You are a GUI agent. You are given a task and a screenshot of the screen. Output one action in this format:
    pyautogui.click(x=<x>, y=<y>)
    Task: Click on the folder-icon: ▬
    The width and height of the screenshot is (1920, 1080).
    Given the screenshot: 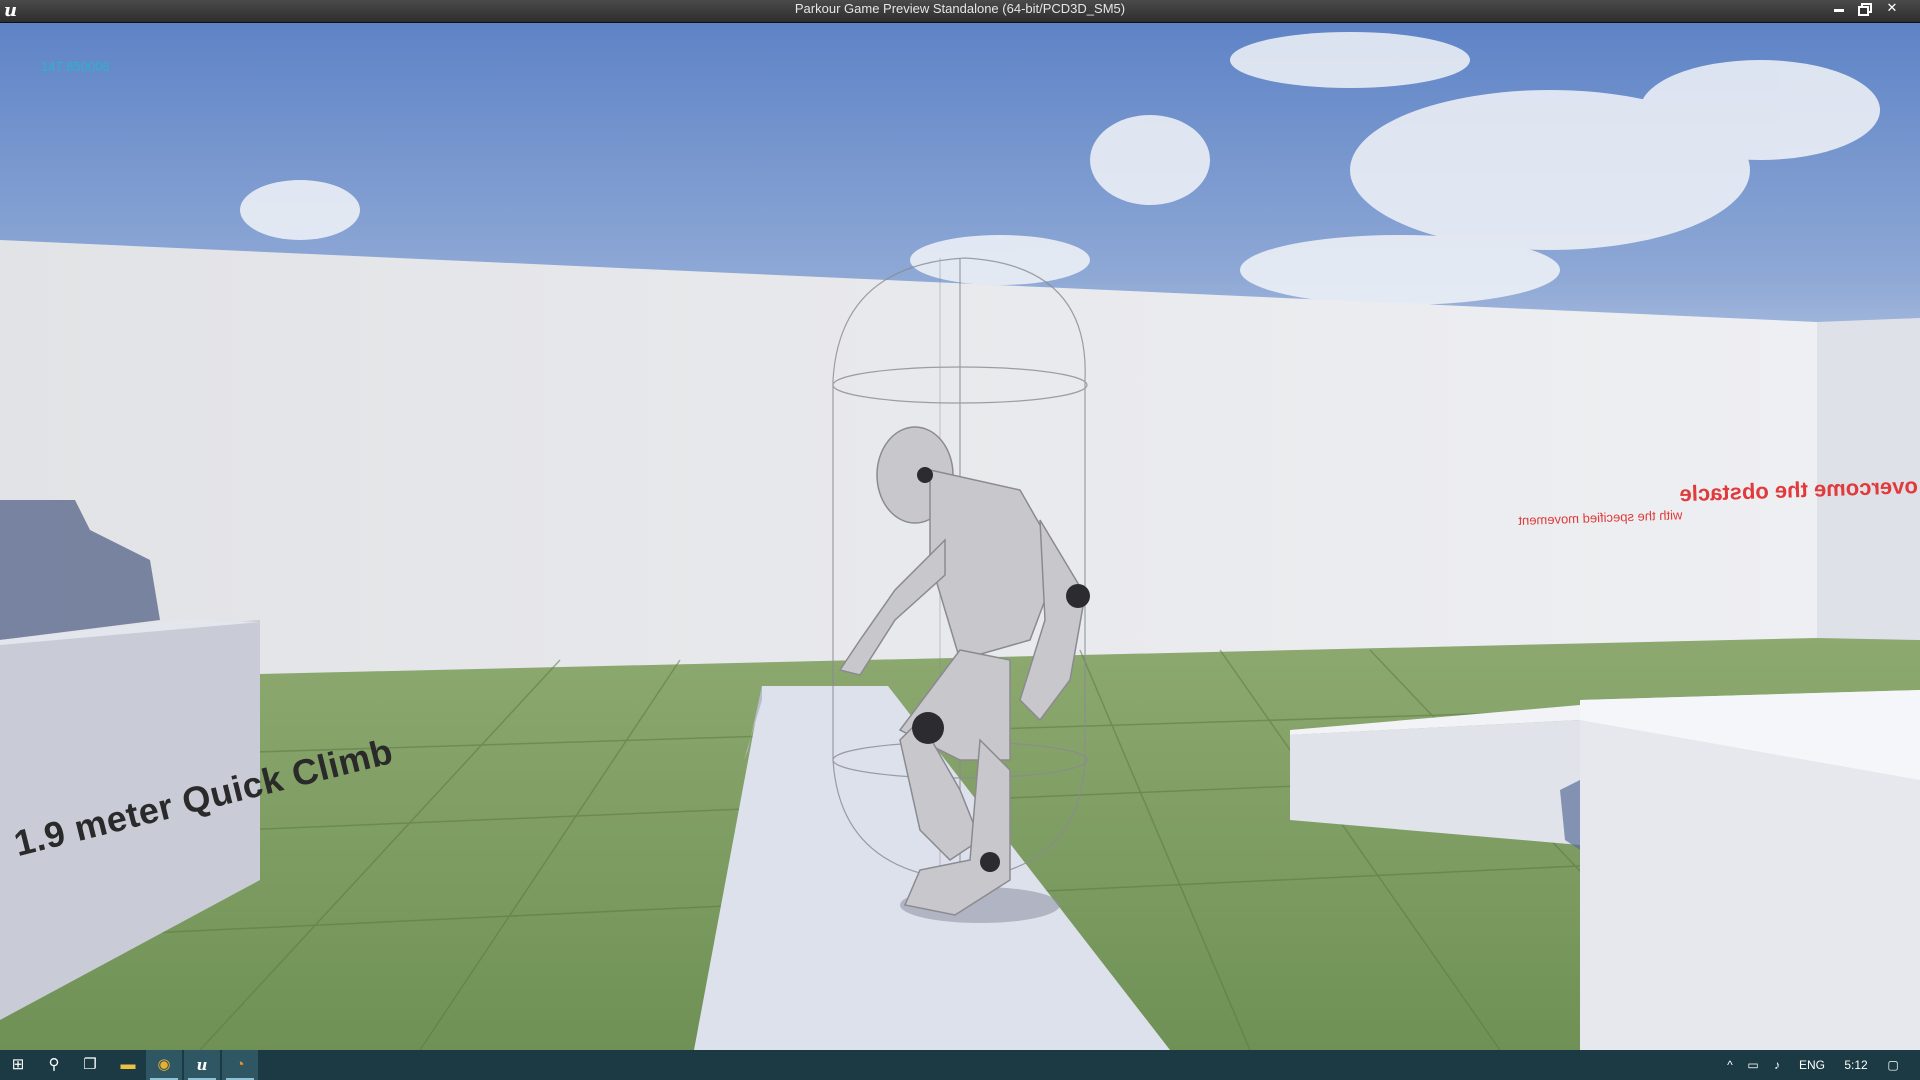 What is the action you would take?
    pyautogui.click(x=128, y=1065)
    